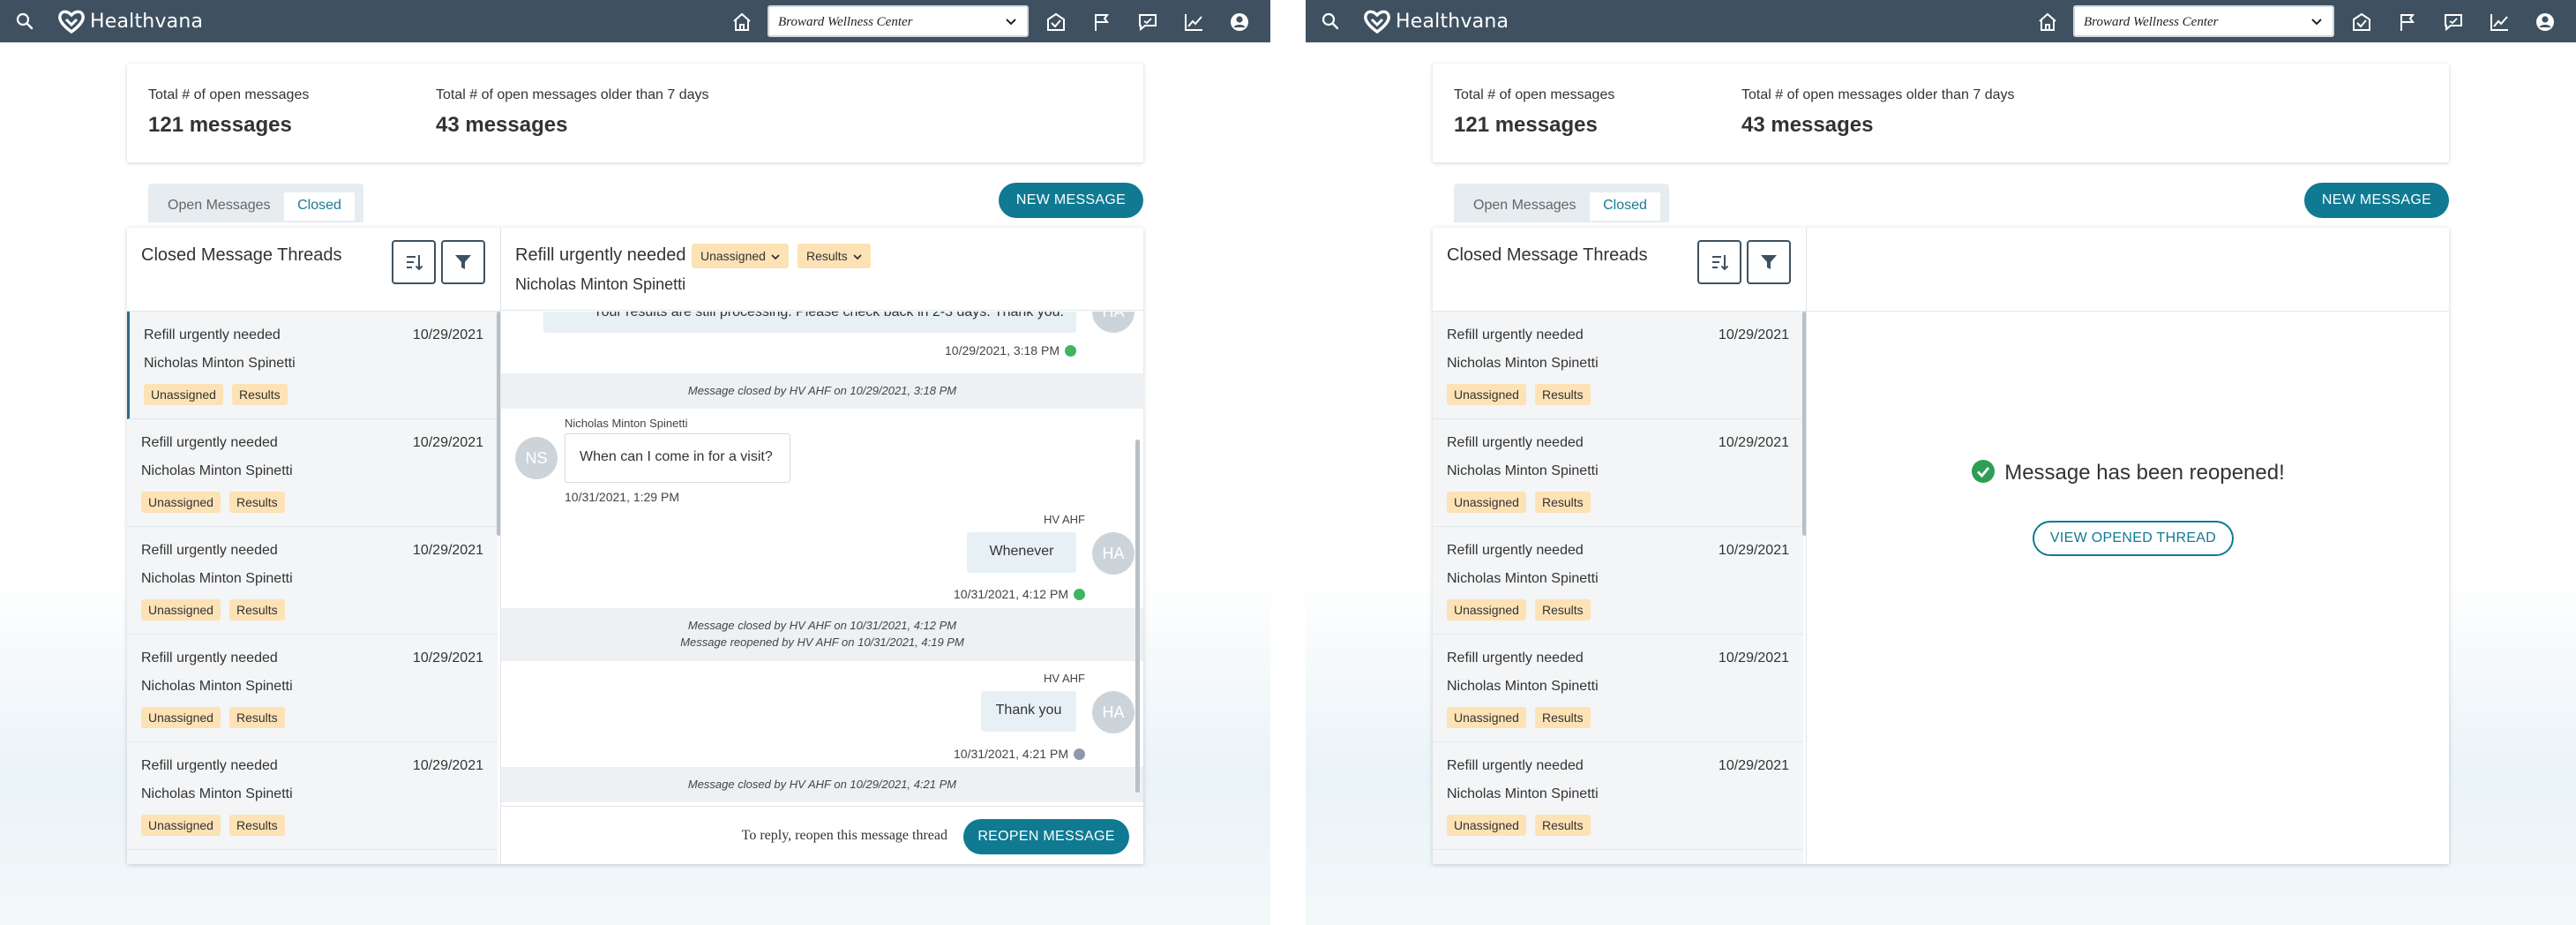 This screenshot has height=925, width=2576. I want to click on thread-patient: Nicholas Minton Spinetti, so click(601, 284).